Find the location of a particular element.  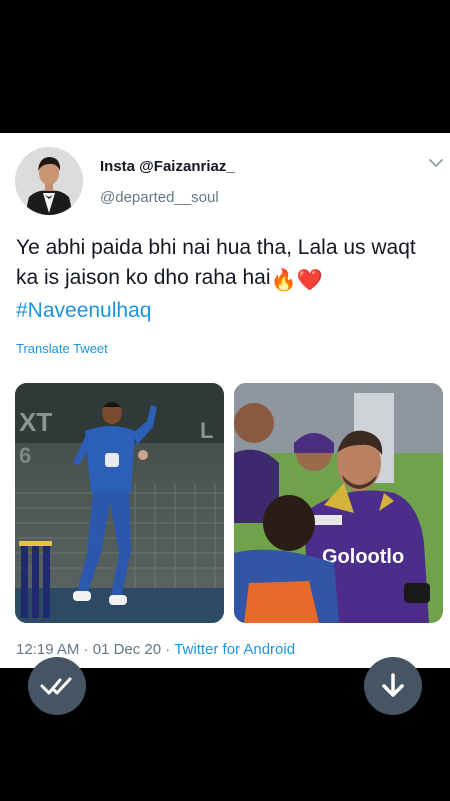

media-image-players: Golootlo is located at coordinates (338, 503).